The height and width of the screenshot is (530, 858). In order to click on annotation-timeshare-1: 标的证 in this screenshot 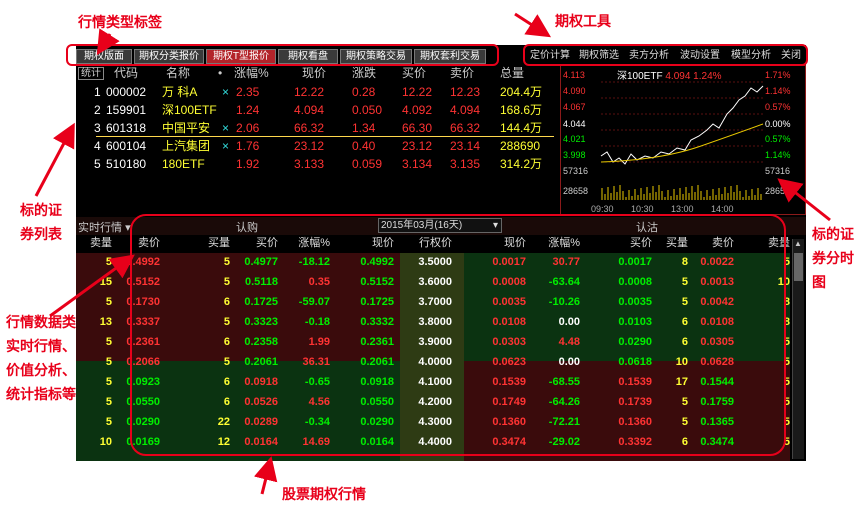, I will do `click(833, 234)`.